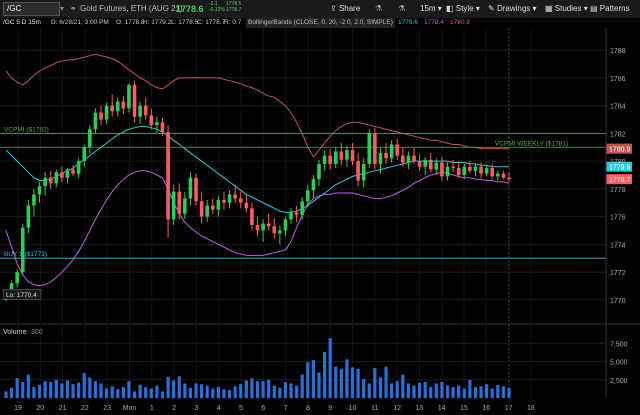 This screenshot has height=415, width=640. Describe the element at coordinates (80, 22) in the screenshot. I see `bar-date: D: 6/28/21, 3:00 PM` at that location.